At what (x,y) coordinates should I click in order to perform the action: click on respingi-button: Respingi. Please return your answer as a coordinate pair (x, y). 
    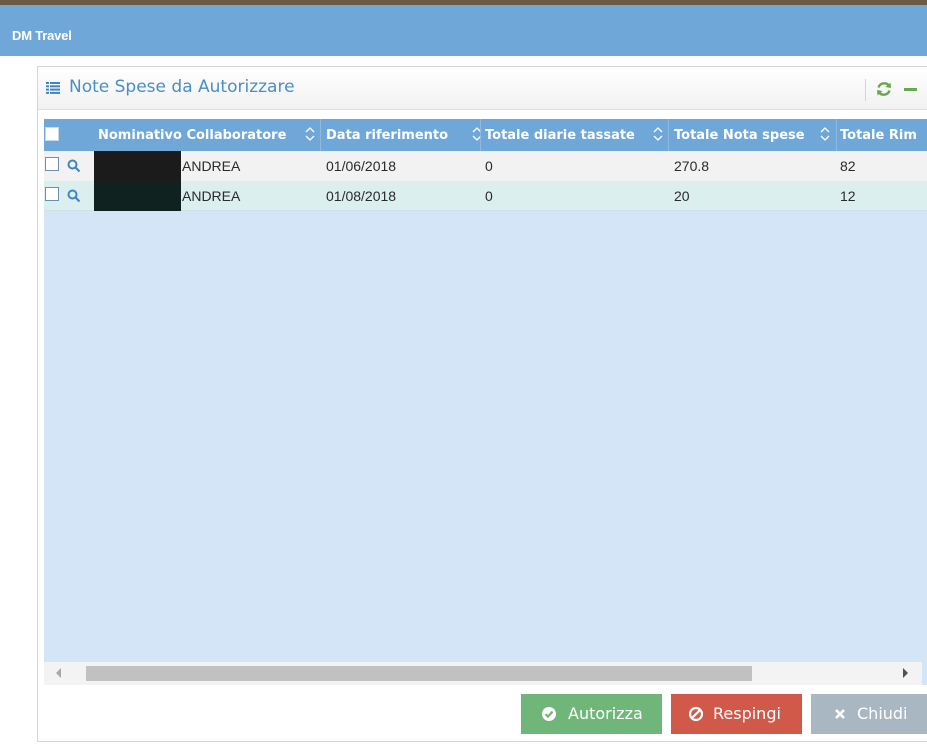
    Looking at the image, I should click on (736, 714).